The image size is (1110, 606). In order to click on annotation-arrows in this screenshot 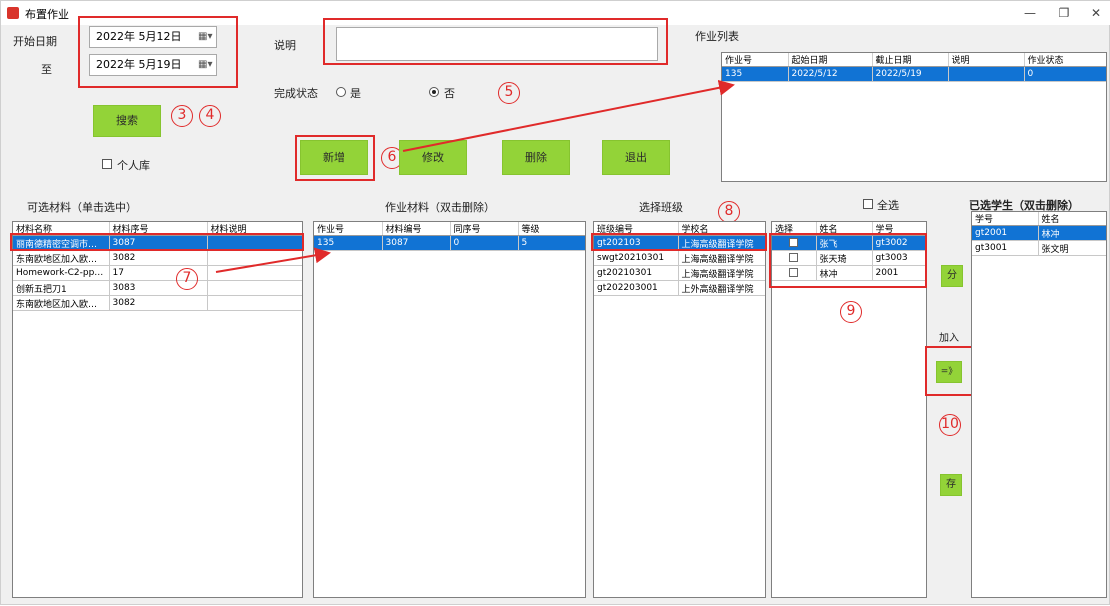, I will do `click(475, 176)`.